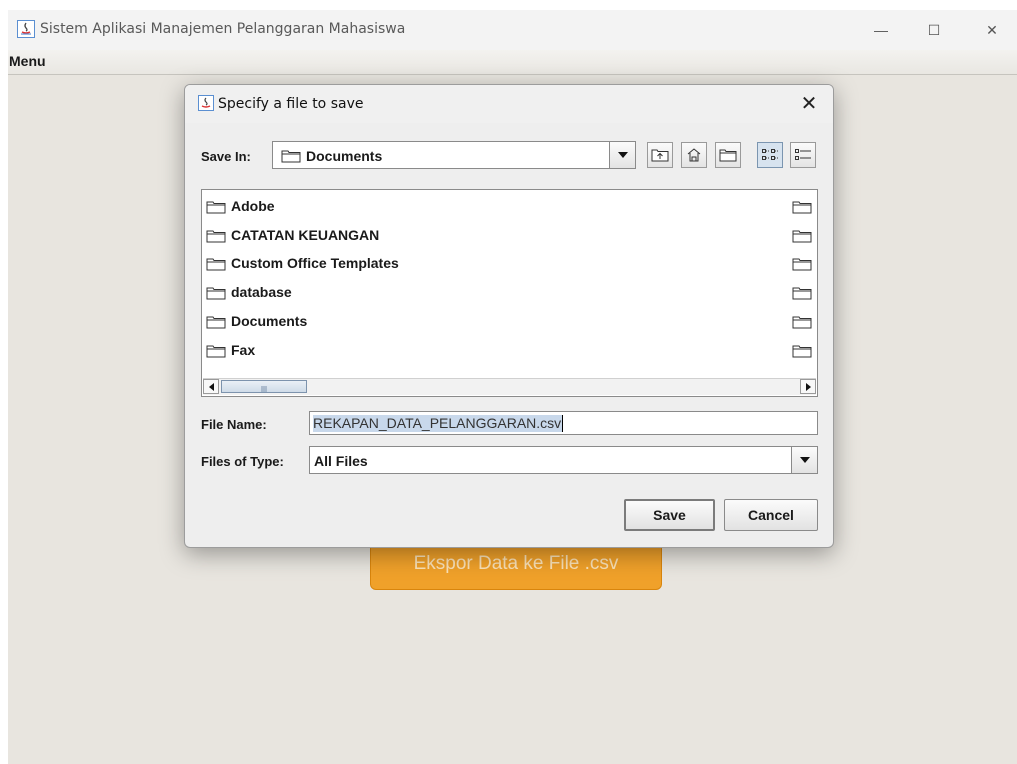 Image resolution: width=1017 pixels, height=764 pixels. What do you see at coordinates (291, 104) in the screenshot?
I see `dialog-title: Specify a file to save` at bounding box center [291, 104].